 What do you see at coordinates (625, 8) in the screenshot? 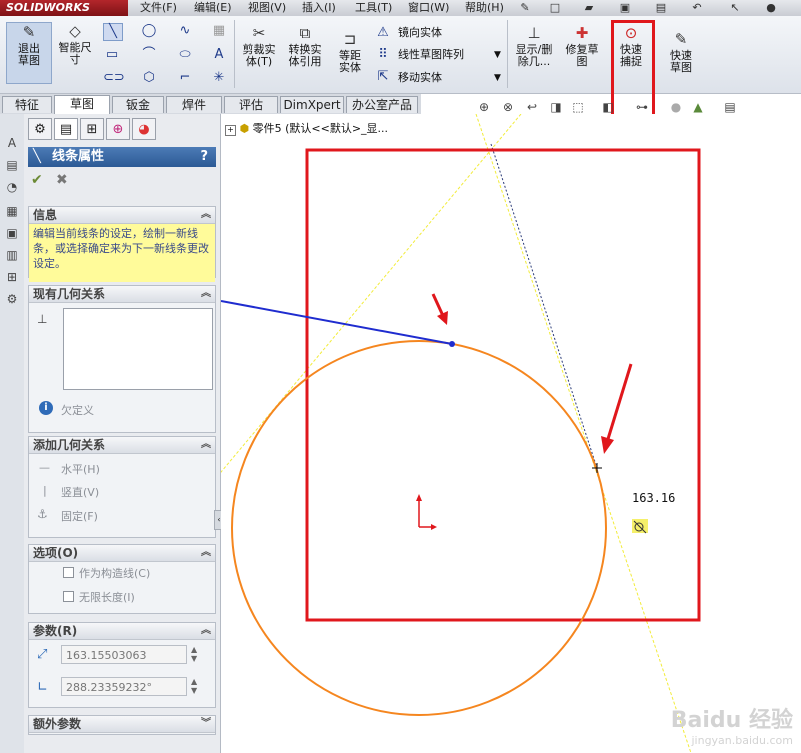
I see `save-icon: ▣` at bounding box center [625, 8].